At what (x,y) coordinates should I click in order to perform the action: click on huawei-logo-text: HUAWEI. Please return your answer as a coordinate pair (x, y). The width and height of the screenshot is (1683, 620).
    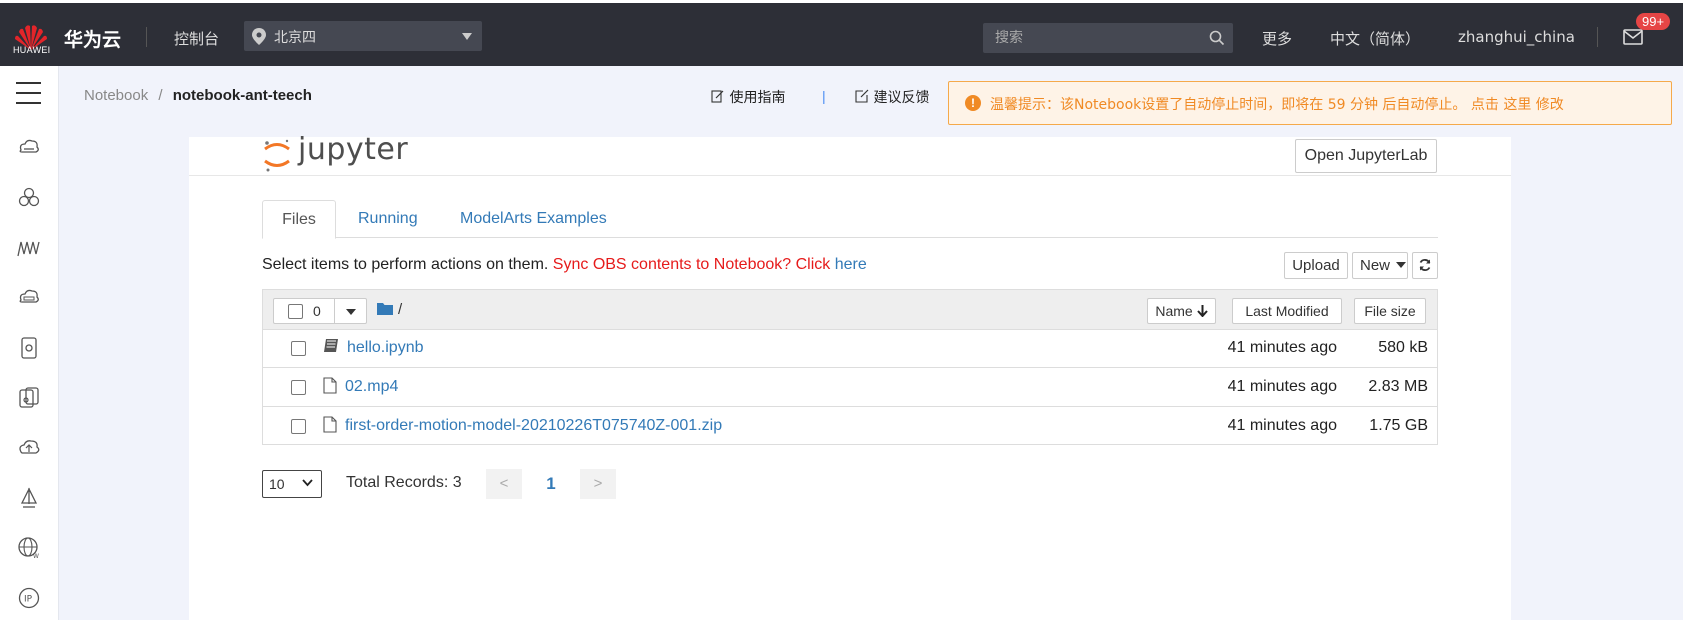
    Looking at the image, I should click on (32, 50).